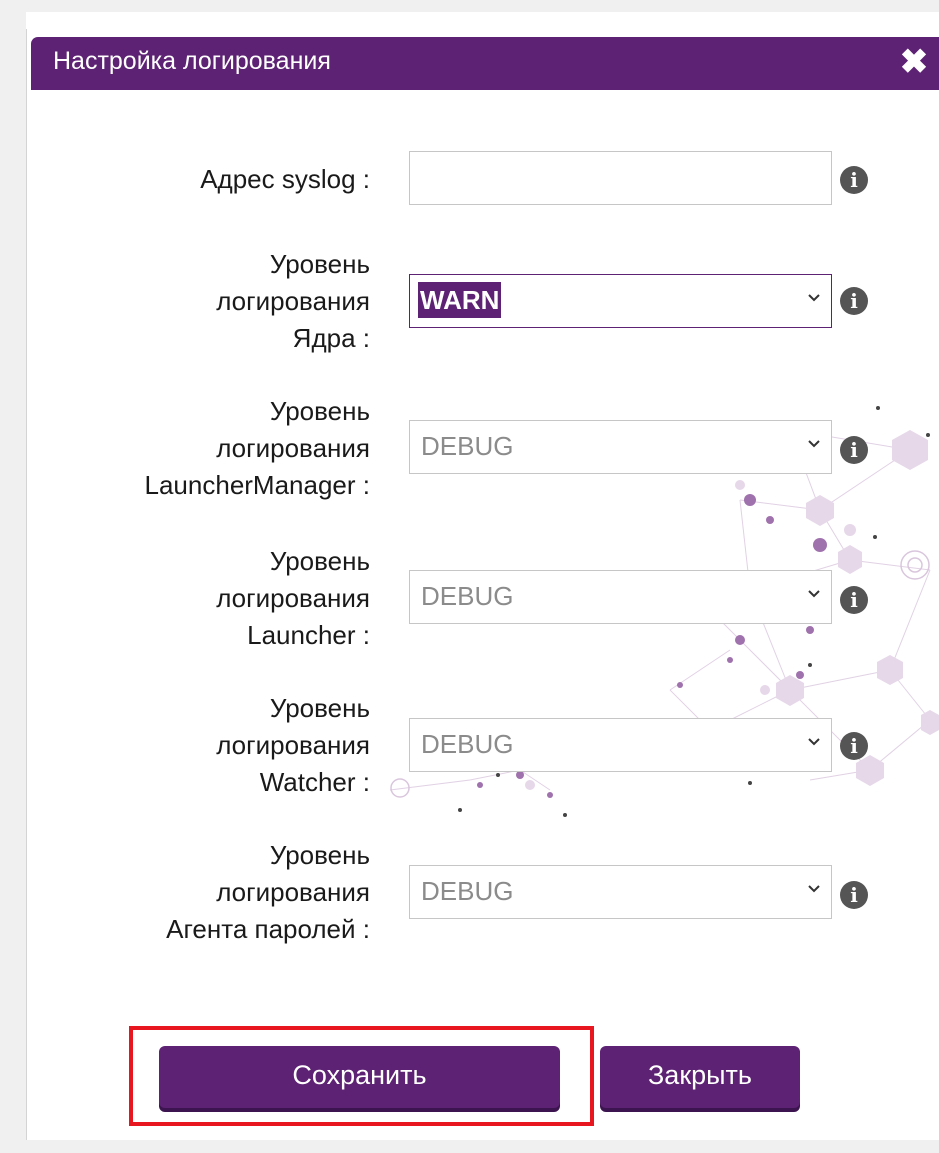 This screenshot has height=1153, width=939. Describe the element at coordinates (620, 447) in the screenshot. I see `launchermanager-log-level-select: DEBUG` at that location.